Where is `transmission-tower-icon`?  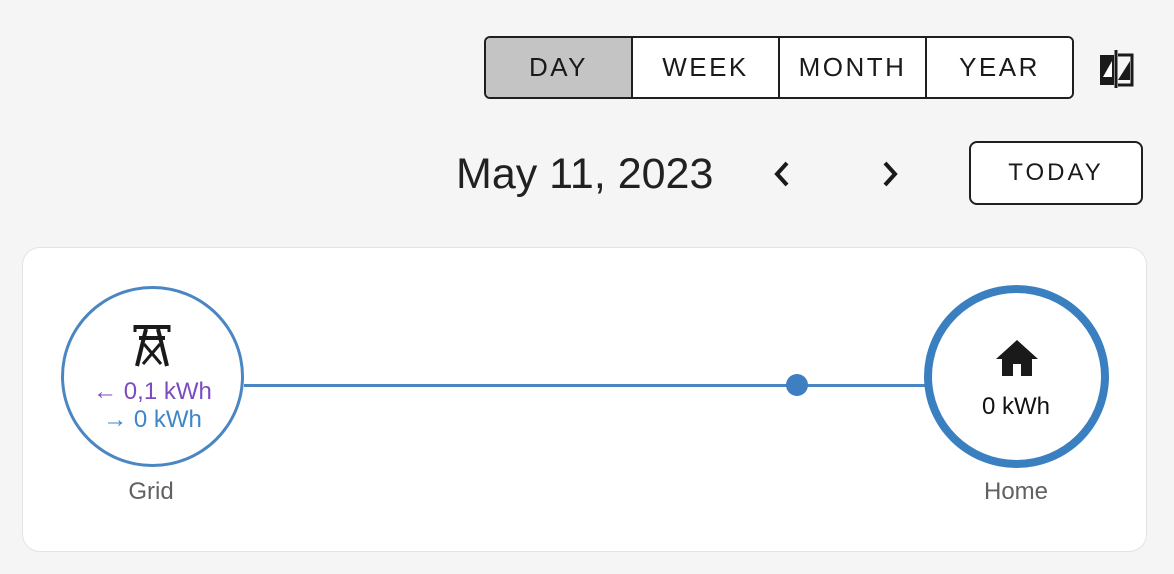 transmission-tower-icon is located at coordinates (152, 346).